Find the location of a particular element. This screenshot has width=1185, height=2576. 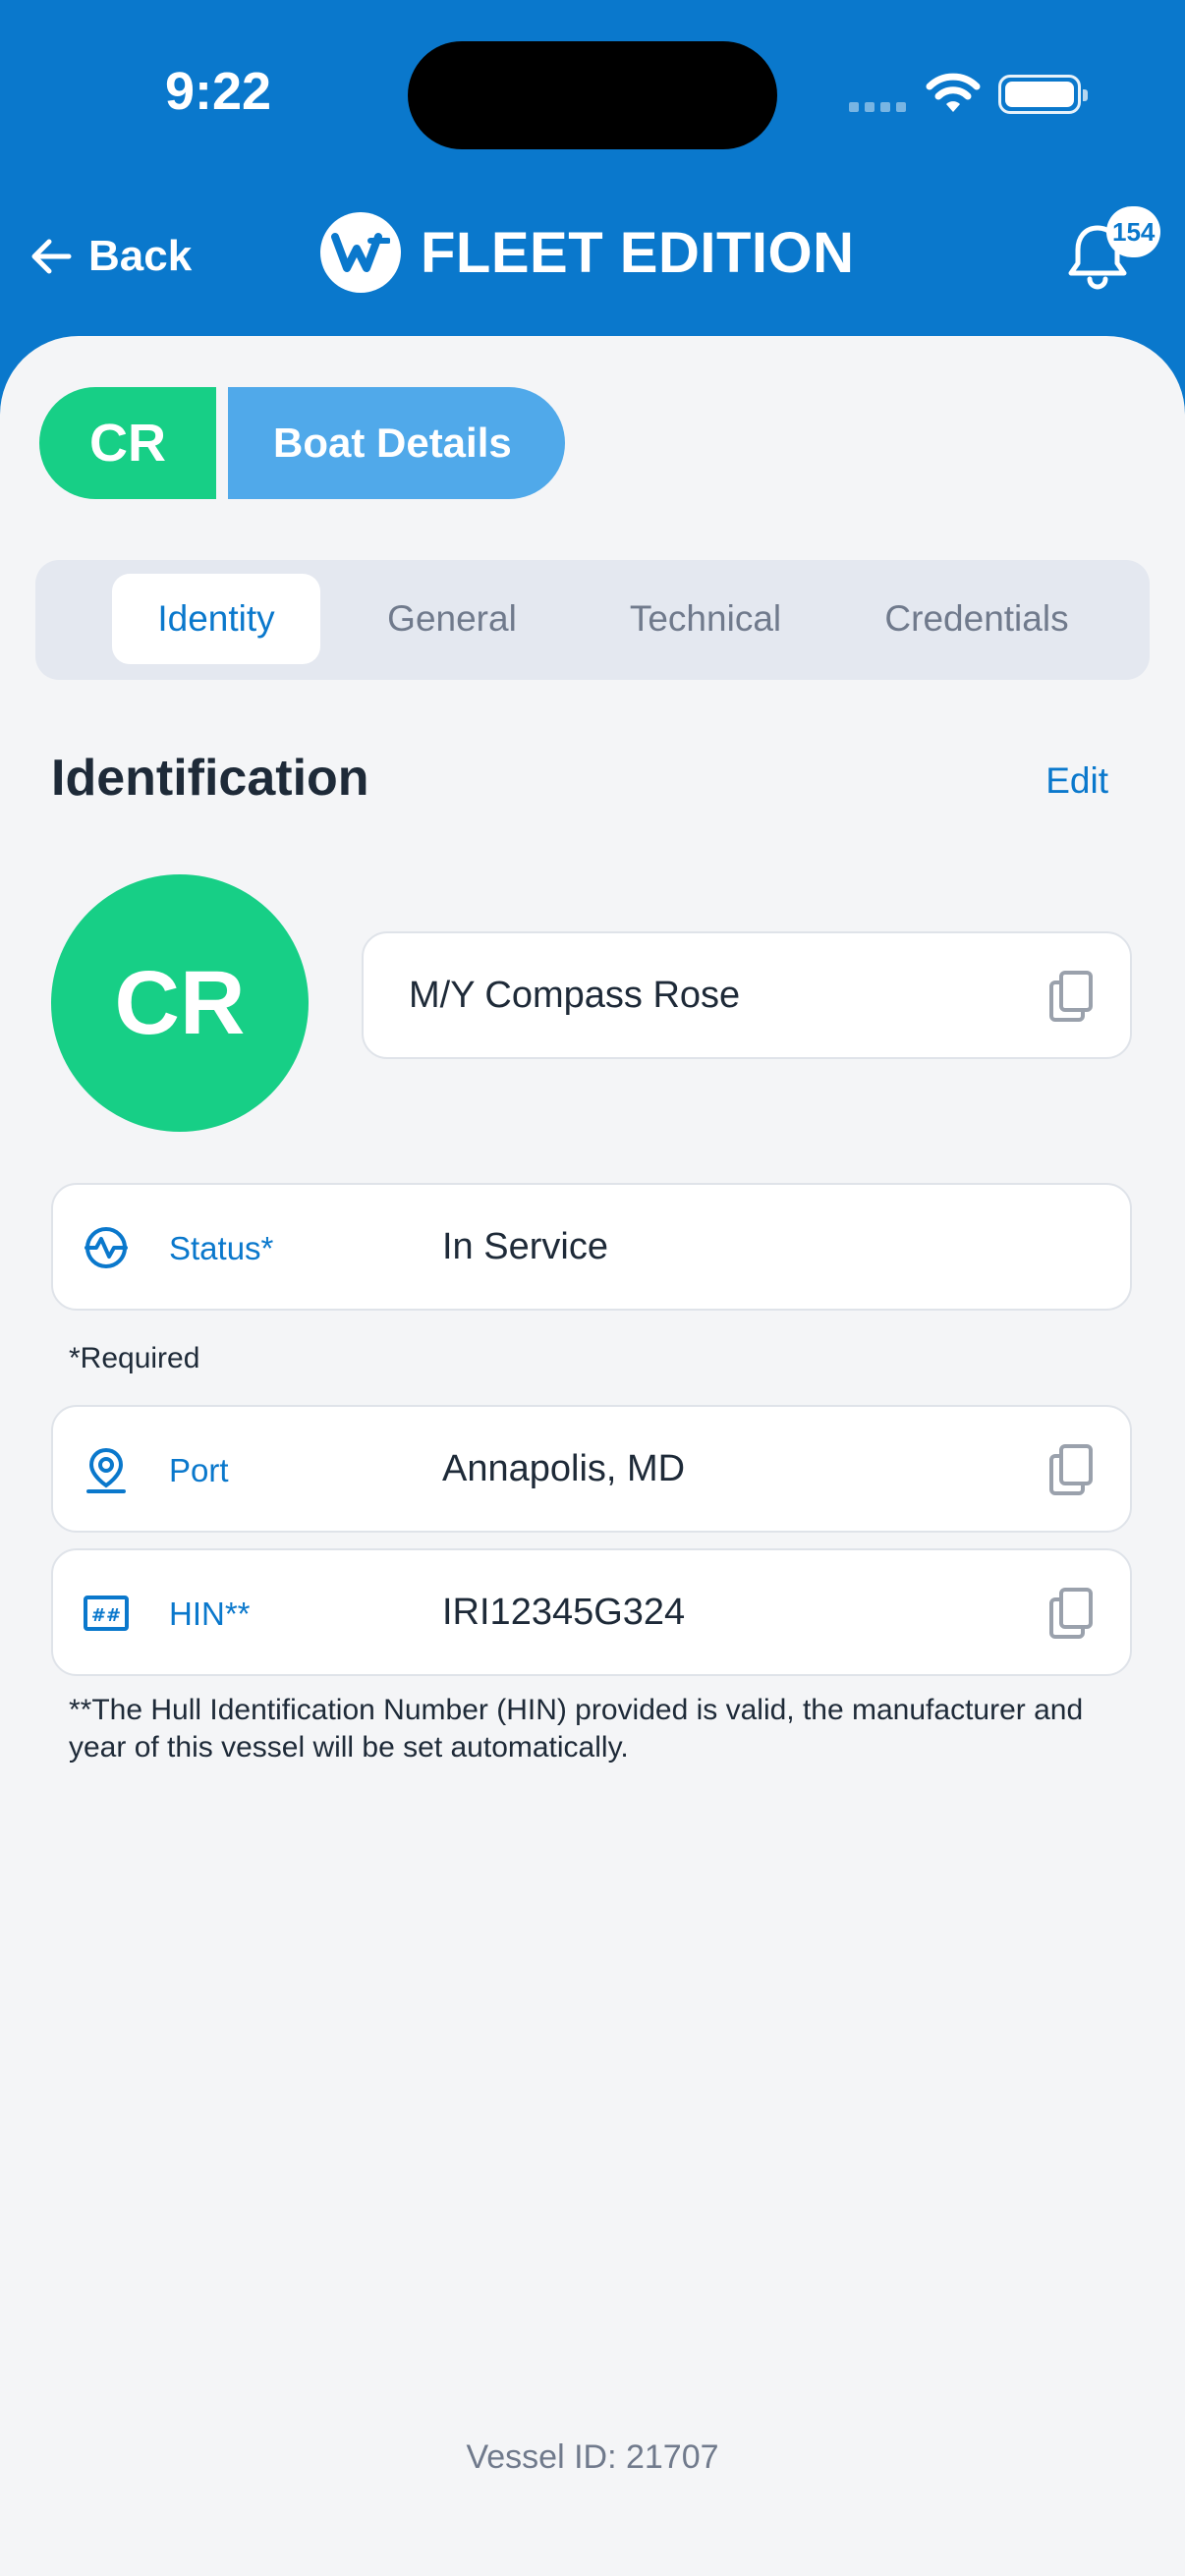

page-title: Boat Details is located at coordinates (397, 443).